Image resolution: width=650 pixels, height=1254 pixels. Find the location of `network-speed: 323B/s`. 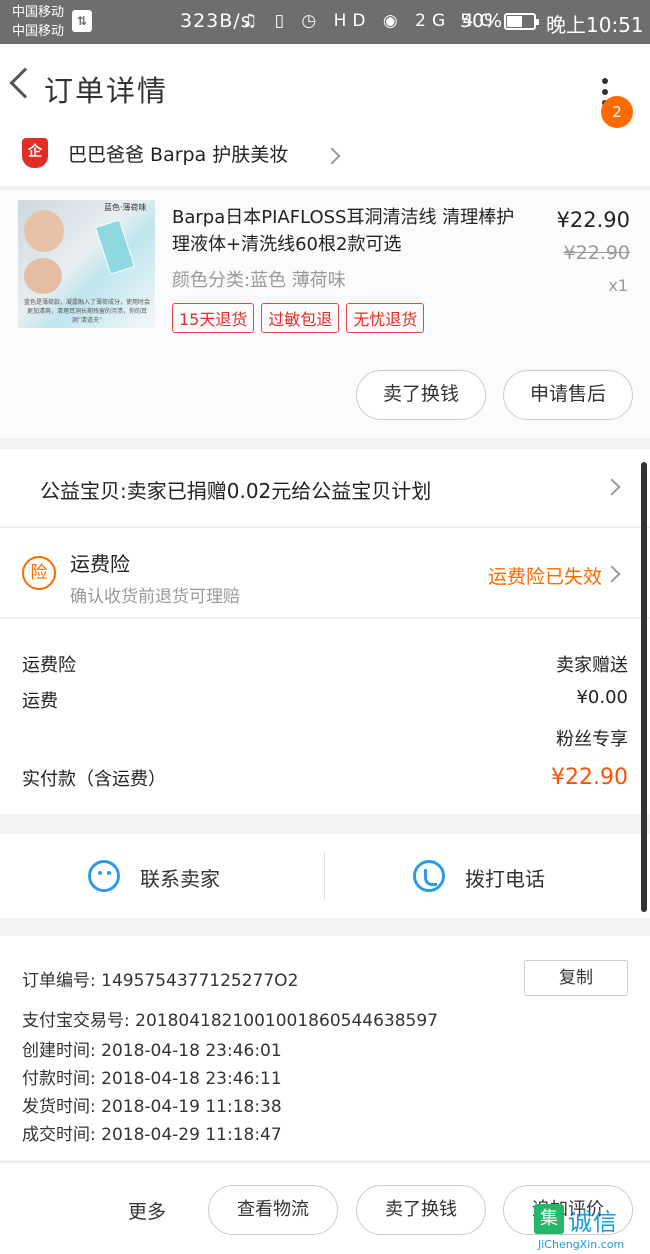

network-speed: 323B/s is located at coordinates (216, 21).